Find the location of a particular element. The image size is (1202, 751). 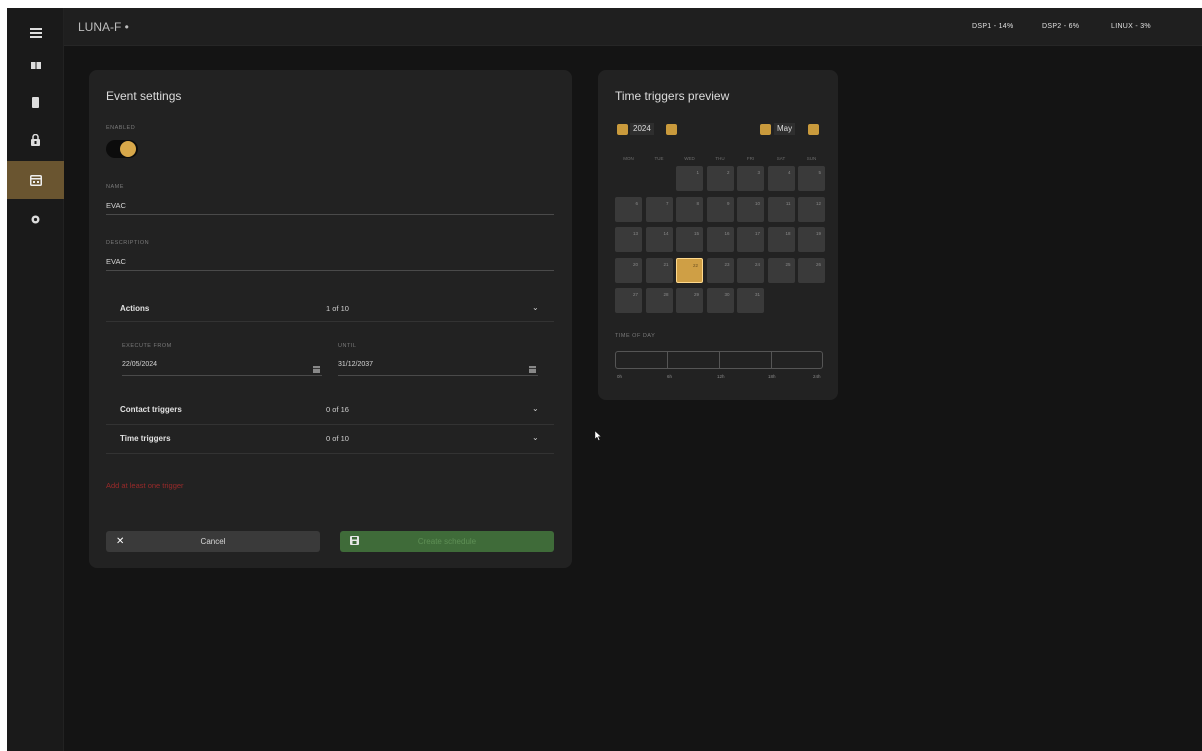

calendar-title: Time triggers preview is located at coordinates (672, 96).